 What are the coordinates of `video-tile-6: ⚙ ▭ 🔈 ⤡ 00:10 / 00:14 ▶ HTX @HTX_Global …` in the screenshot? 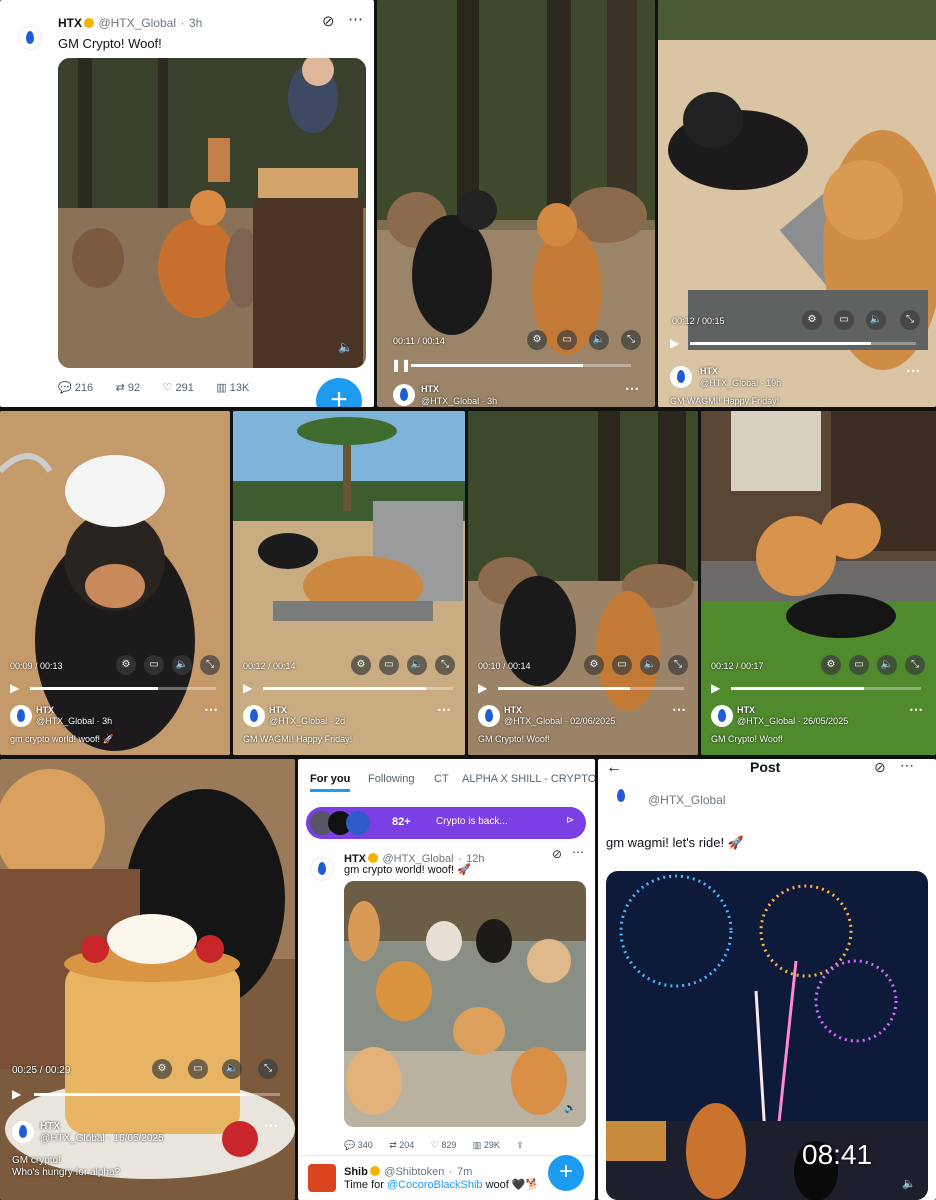 It's located at (583, 583).